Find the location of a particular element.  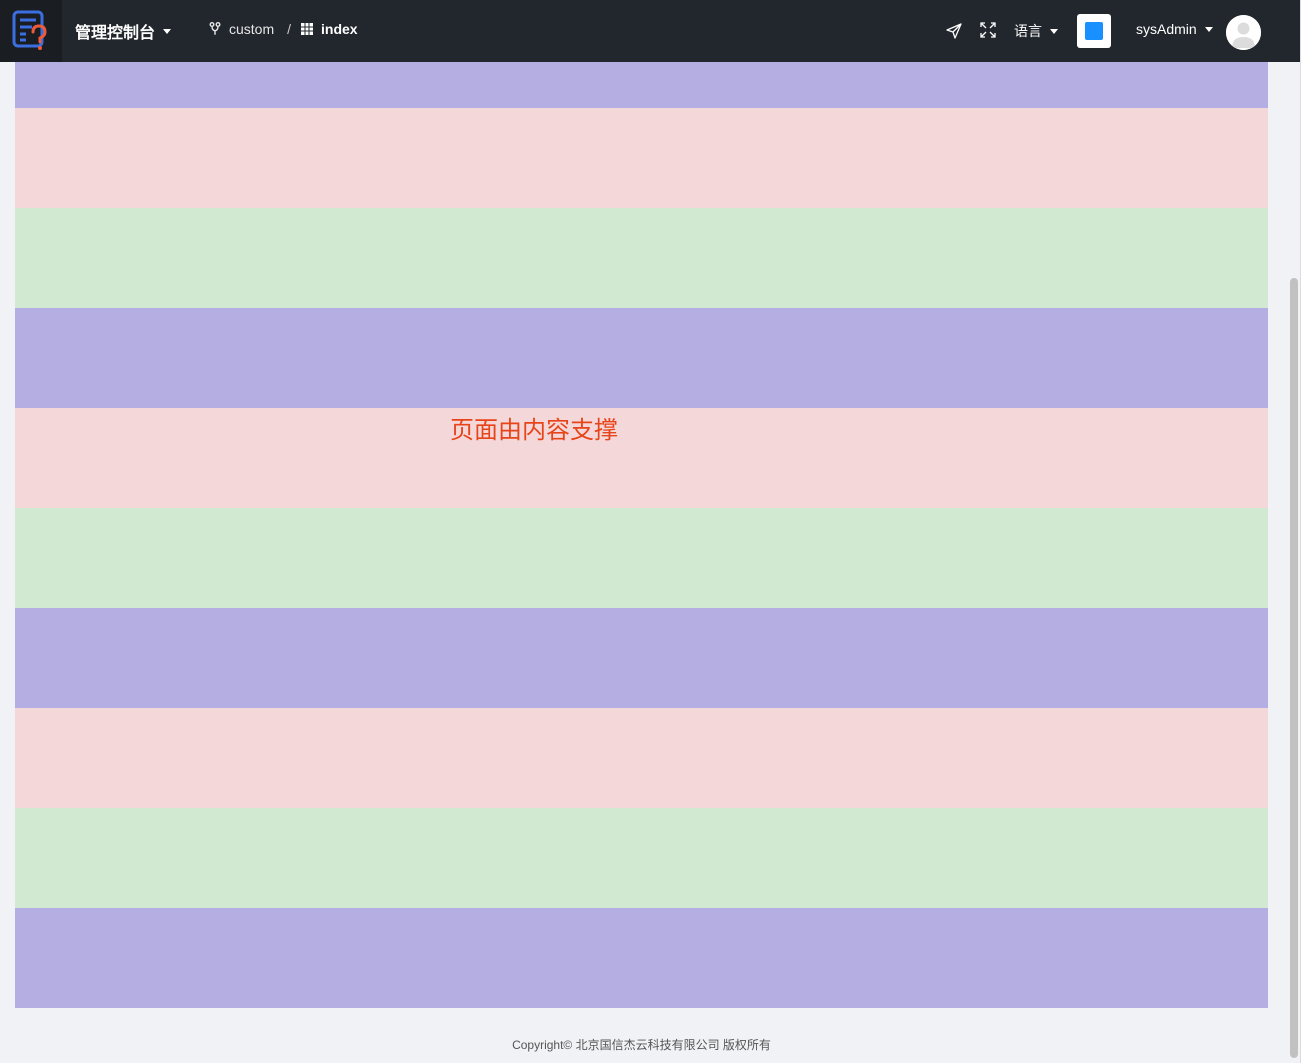

avatar is located at coordinates (1243, 32).